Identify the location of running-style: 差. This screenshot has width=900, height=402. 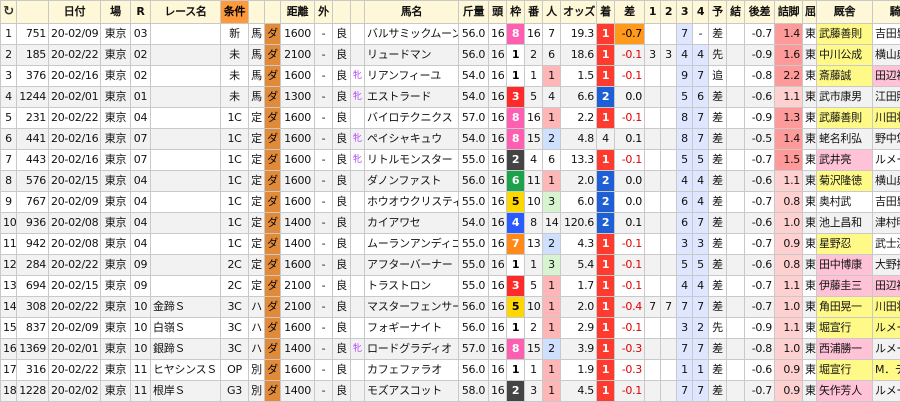
(718, 349).